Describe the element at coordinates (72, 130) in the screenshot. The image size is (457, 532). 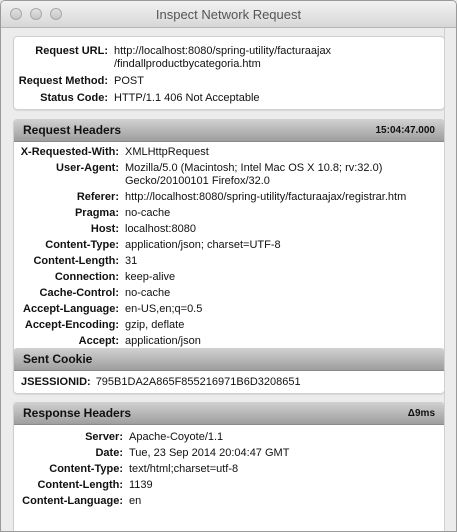
I see `request-headers-title: Request Headers` at that location.